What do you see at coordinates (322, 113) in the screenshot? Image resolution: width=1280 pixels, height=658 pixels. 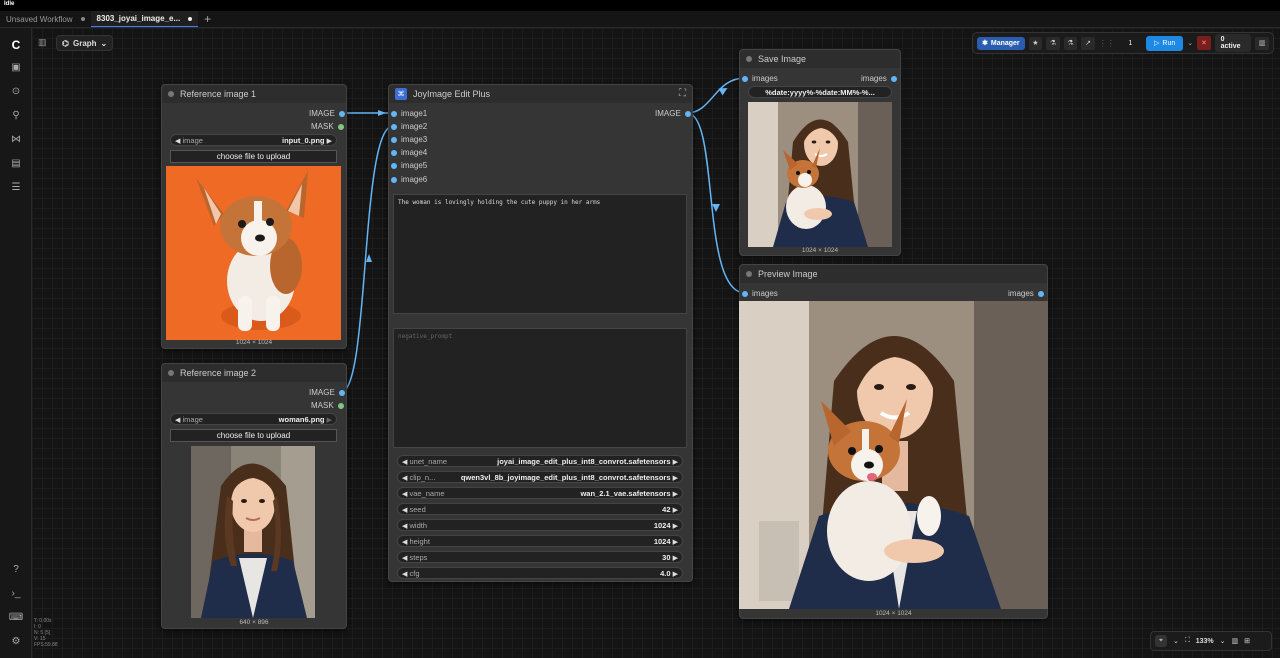 I see `output-label: IMAGE` at bounding box center [322, 113].